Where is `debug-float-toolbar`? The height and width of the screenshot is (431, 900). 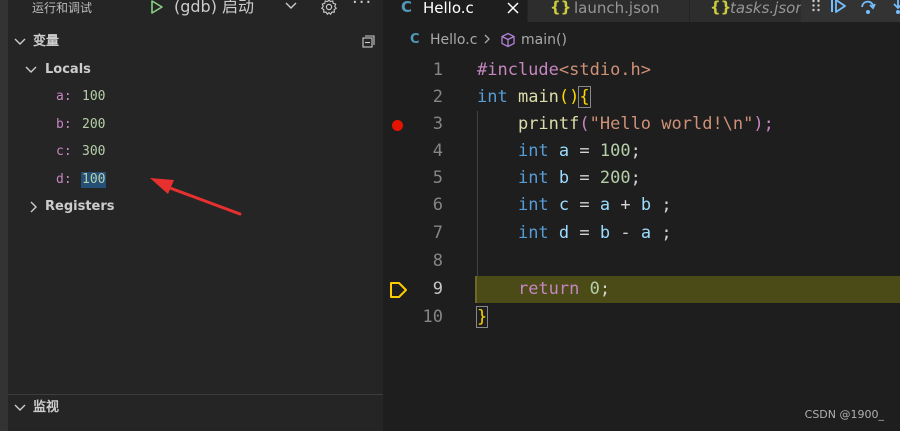
debug-float-toolbar is located at coordinates (850, 11).